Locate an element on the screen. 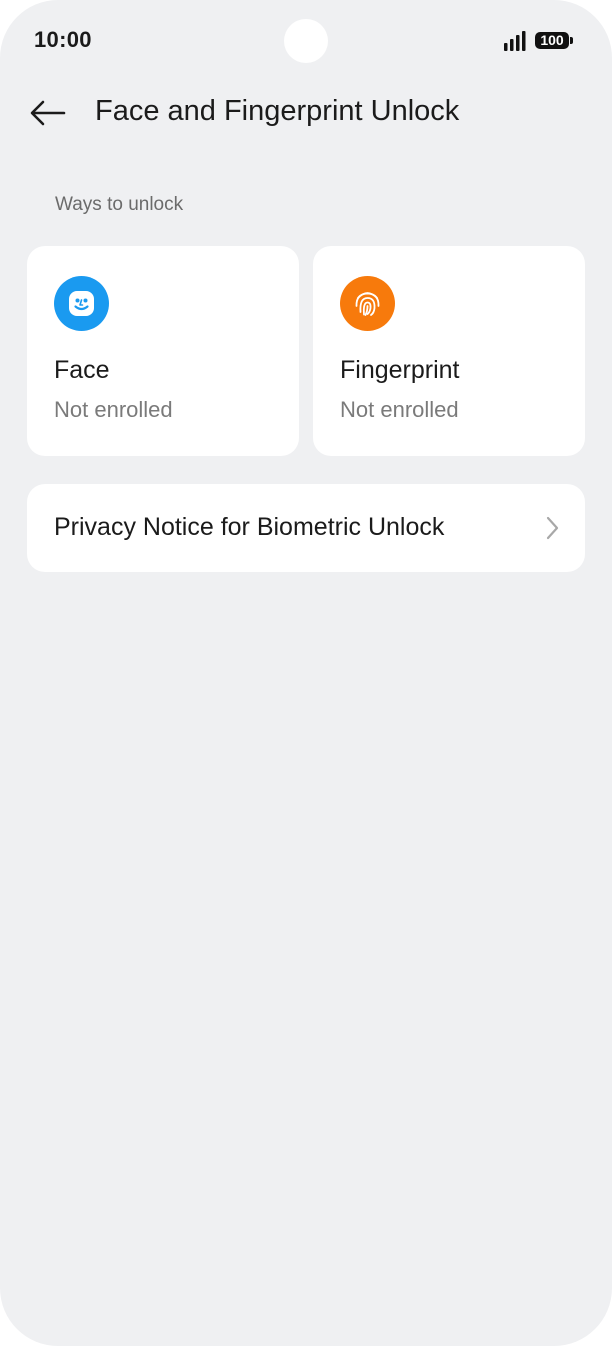  status-bar: 10:00 100 is located at coordinates (306, 41).